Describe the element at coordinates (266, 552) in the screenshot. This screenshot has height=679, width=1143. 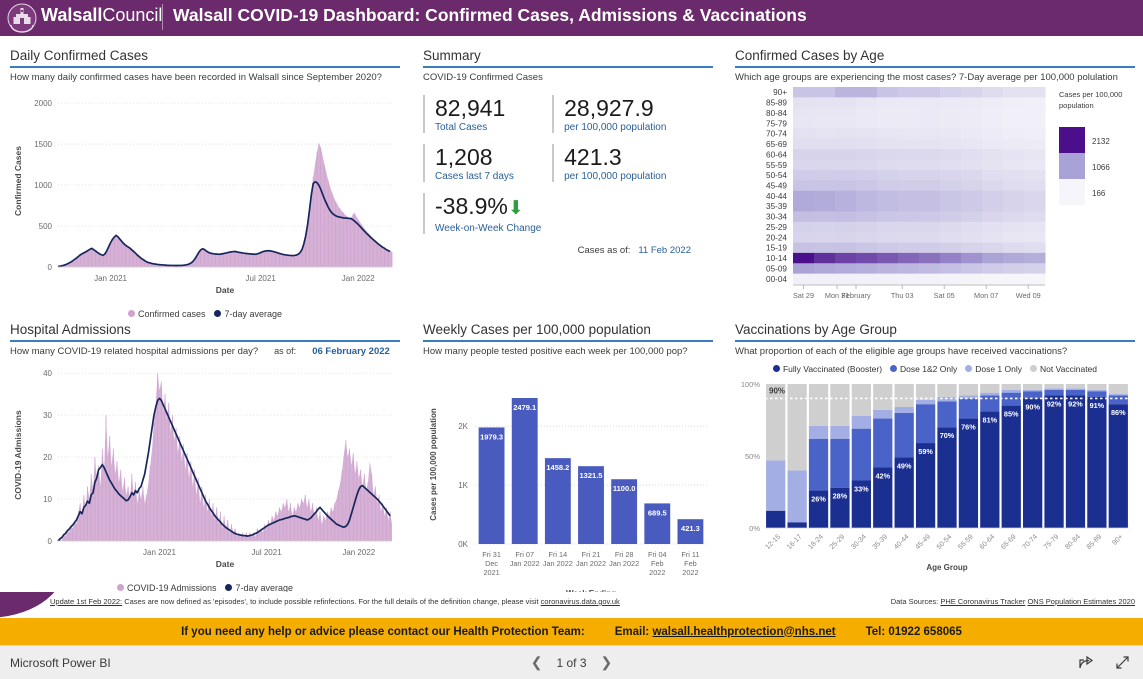
I see `svg-text: Jul 2021` at that location.